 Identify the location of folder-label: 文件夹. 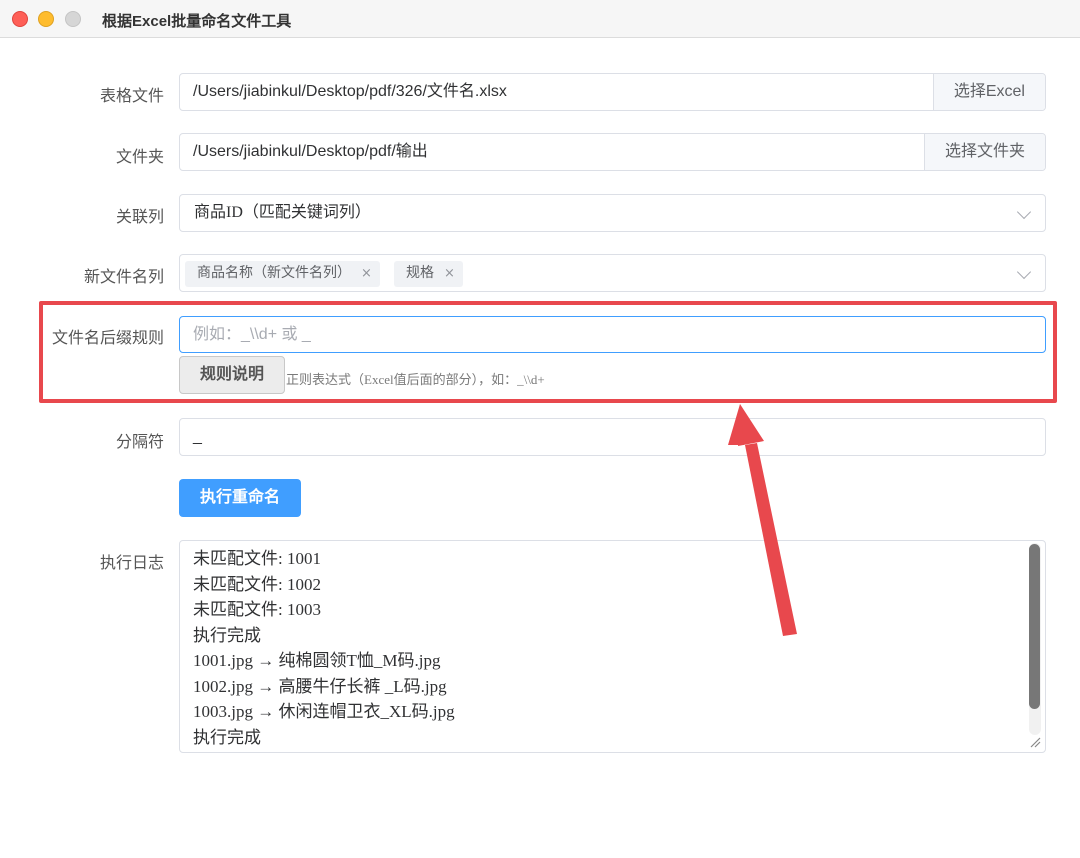
(139, 157).